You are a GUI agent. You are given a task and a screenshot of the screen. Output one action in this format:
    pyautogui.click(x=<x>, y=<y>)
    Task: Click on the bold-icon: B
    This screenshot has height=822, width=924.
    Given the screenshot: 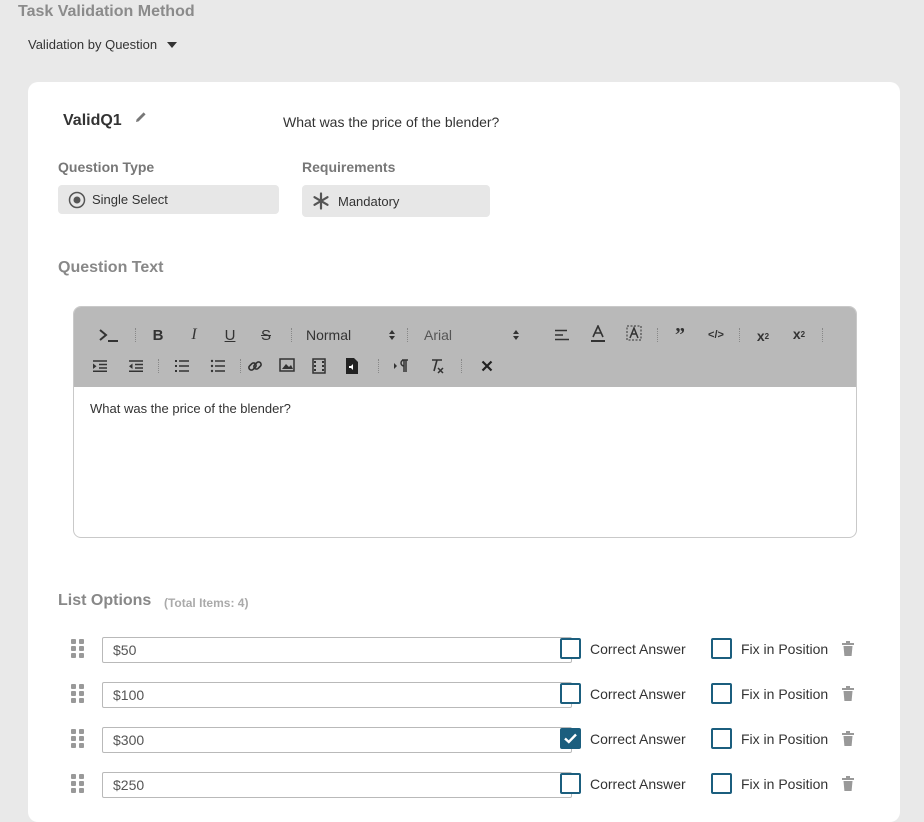 What is the action you would take?
    pyautogui.click(x=158, y=335)
    